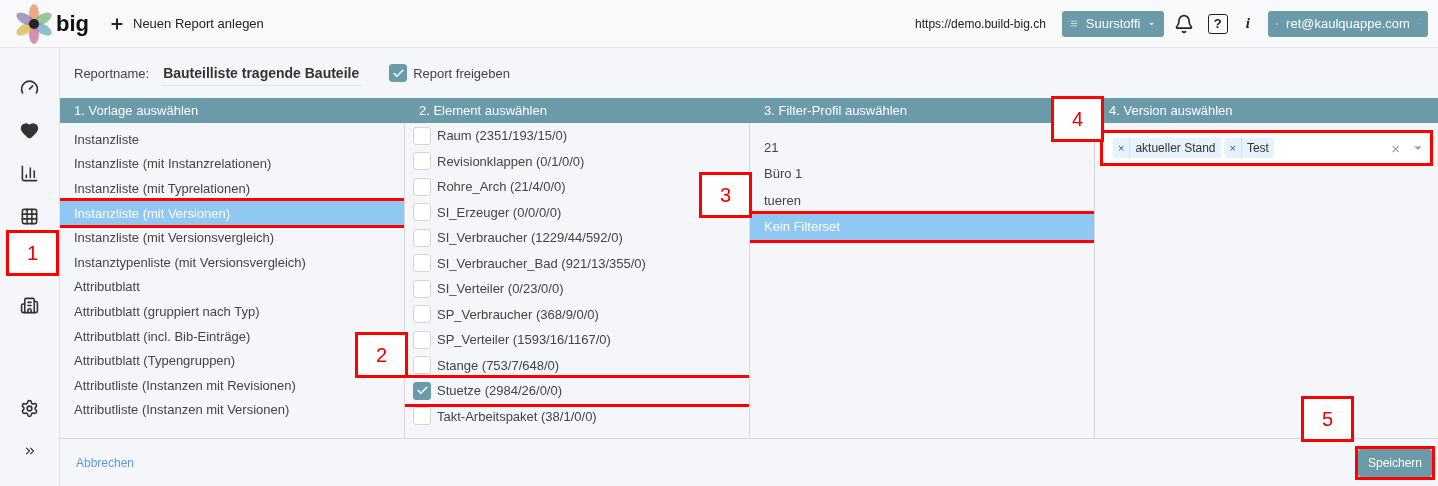  What do you see at coordinates (780, 200) in the screenshot?
I see `filter-profile-item: tueren` at bounding box center [780, 200].